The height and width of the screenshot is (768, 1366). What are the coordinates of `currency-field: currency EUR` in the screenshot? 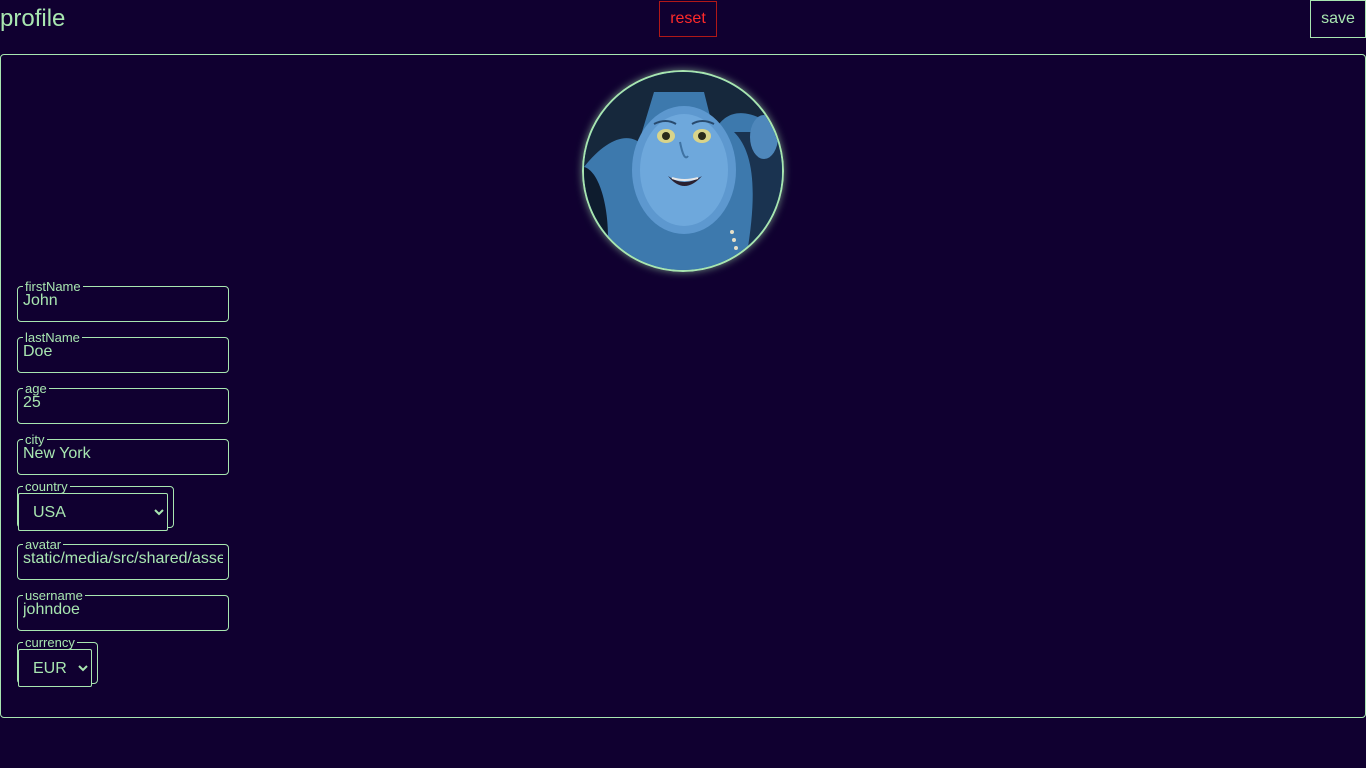 It's located at (57, 661).